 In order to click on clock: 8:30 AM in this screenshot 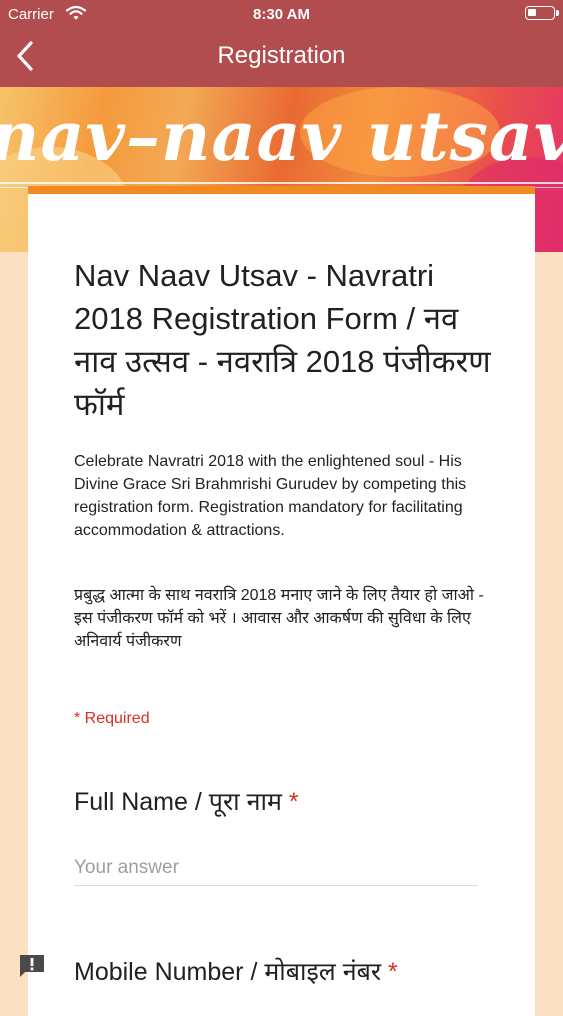, I will do `click(281, 14)`.